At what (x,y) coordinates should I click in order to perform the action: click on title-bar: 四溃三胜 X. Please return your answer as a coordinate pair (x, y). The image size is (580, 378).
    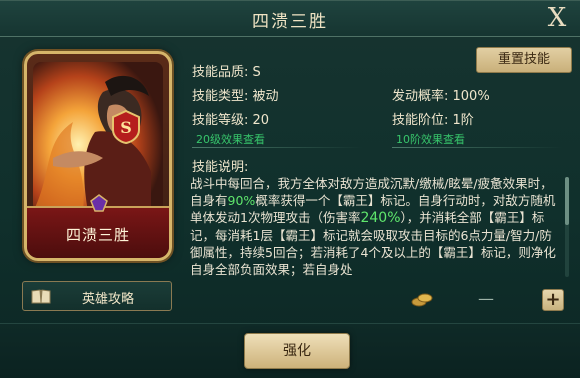
    Looking at the image, I should click on (290, 19).